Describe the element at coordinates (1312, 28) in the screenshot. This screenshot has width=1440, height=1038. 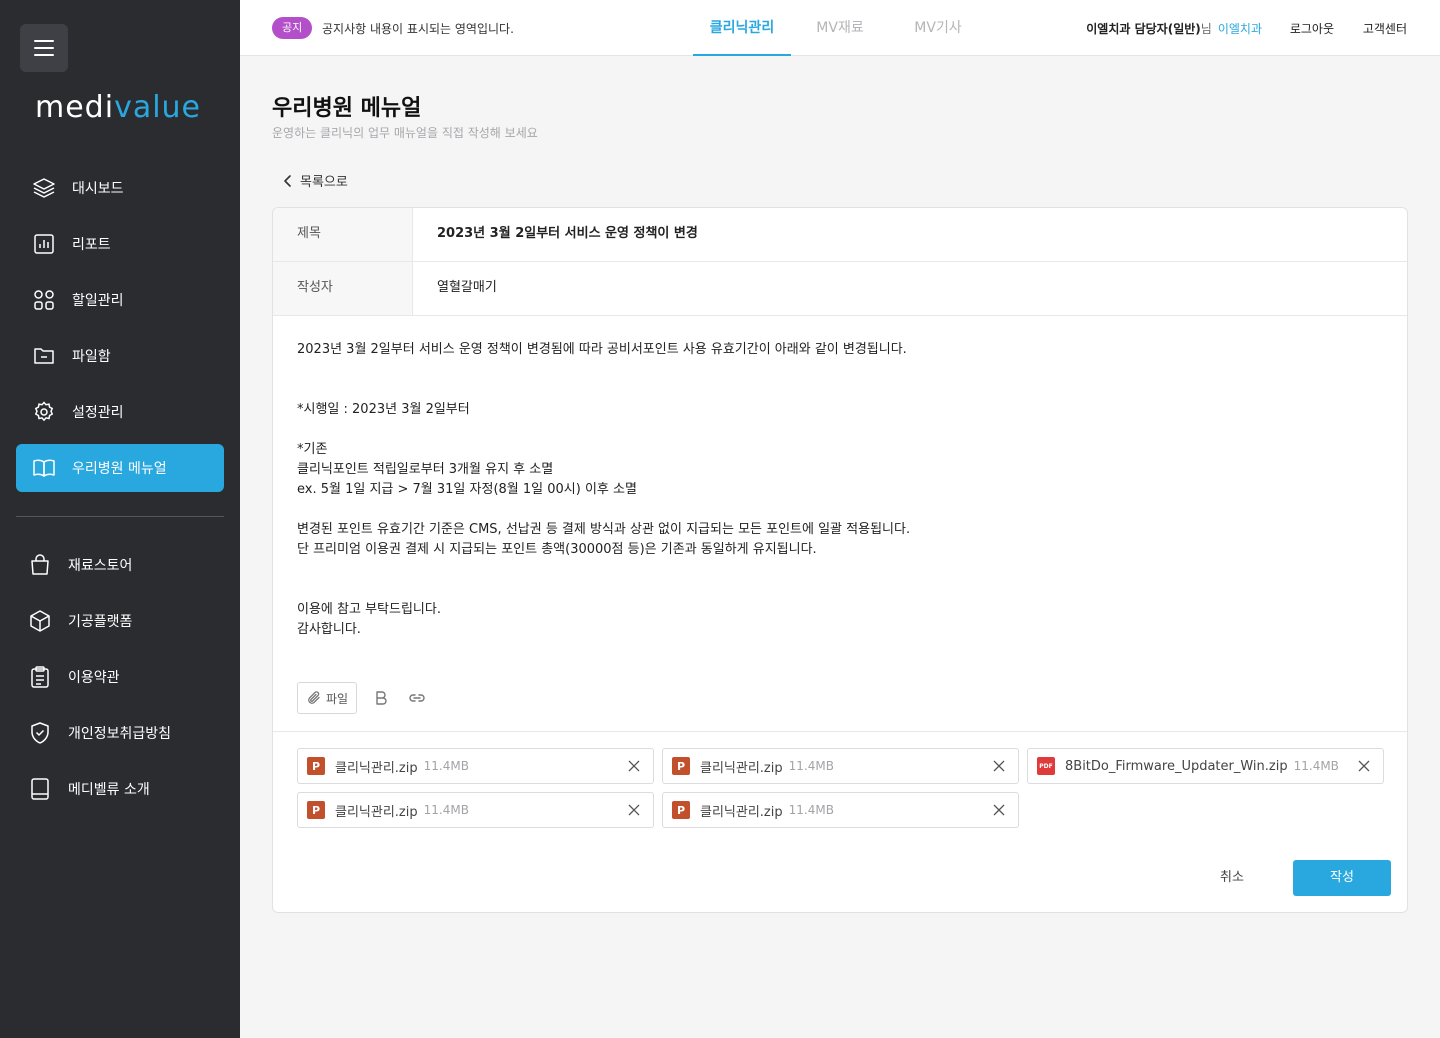
I see `logout-link: 로그아웃` at that location.